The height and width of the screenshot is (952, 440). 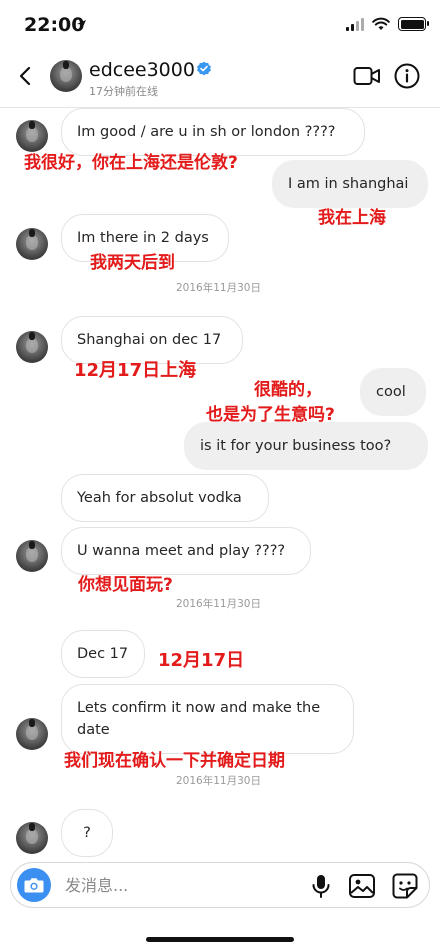 I want to click on battery-icon, so click(x=413, y=24).